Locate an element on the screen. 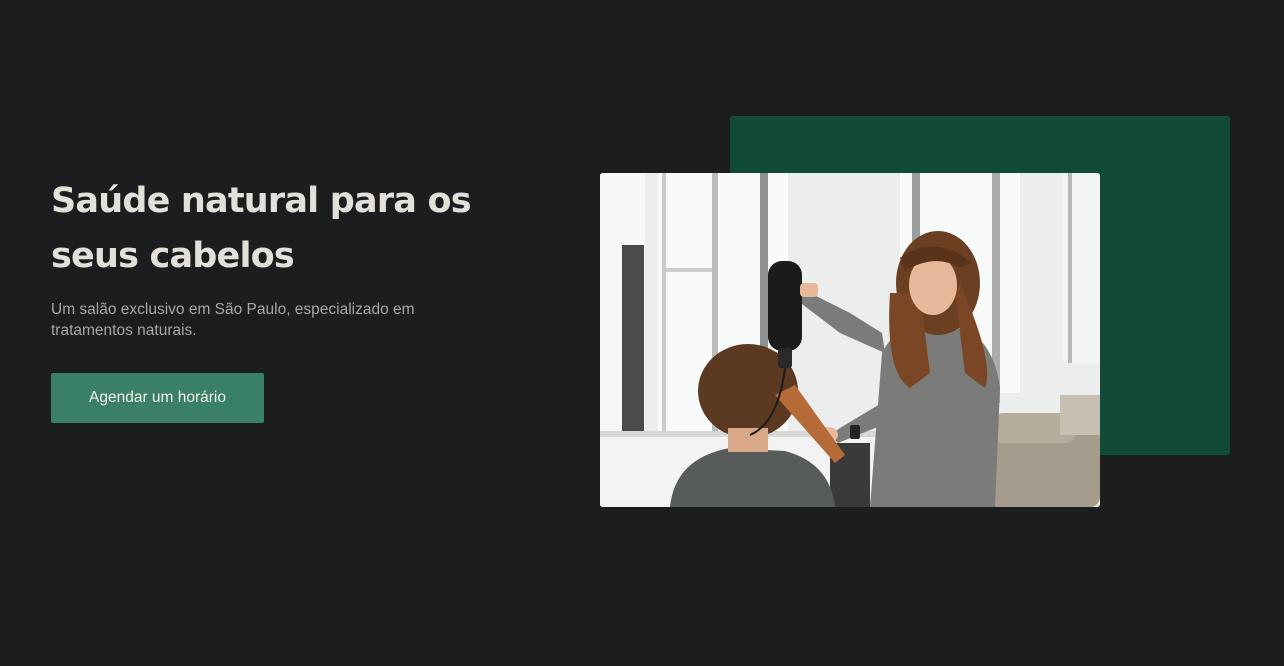 The image size is (1284, 666). book-appointment-button: Agendar um horário is located at coordinates (157, 398).